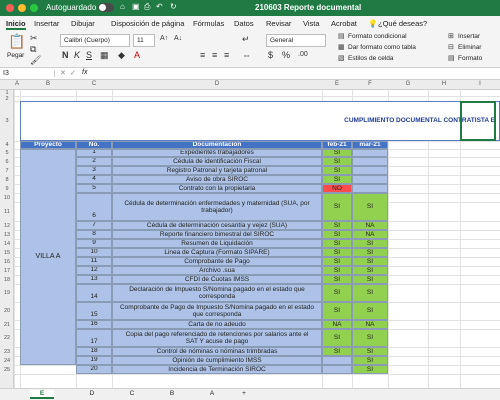 The image size is (500, 400). What do you see at coordinates (217, 84) in the screenshot?
I see `column-header-d: D` at bounding box center [217, 84].